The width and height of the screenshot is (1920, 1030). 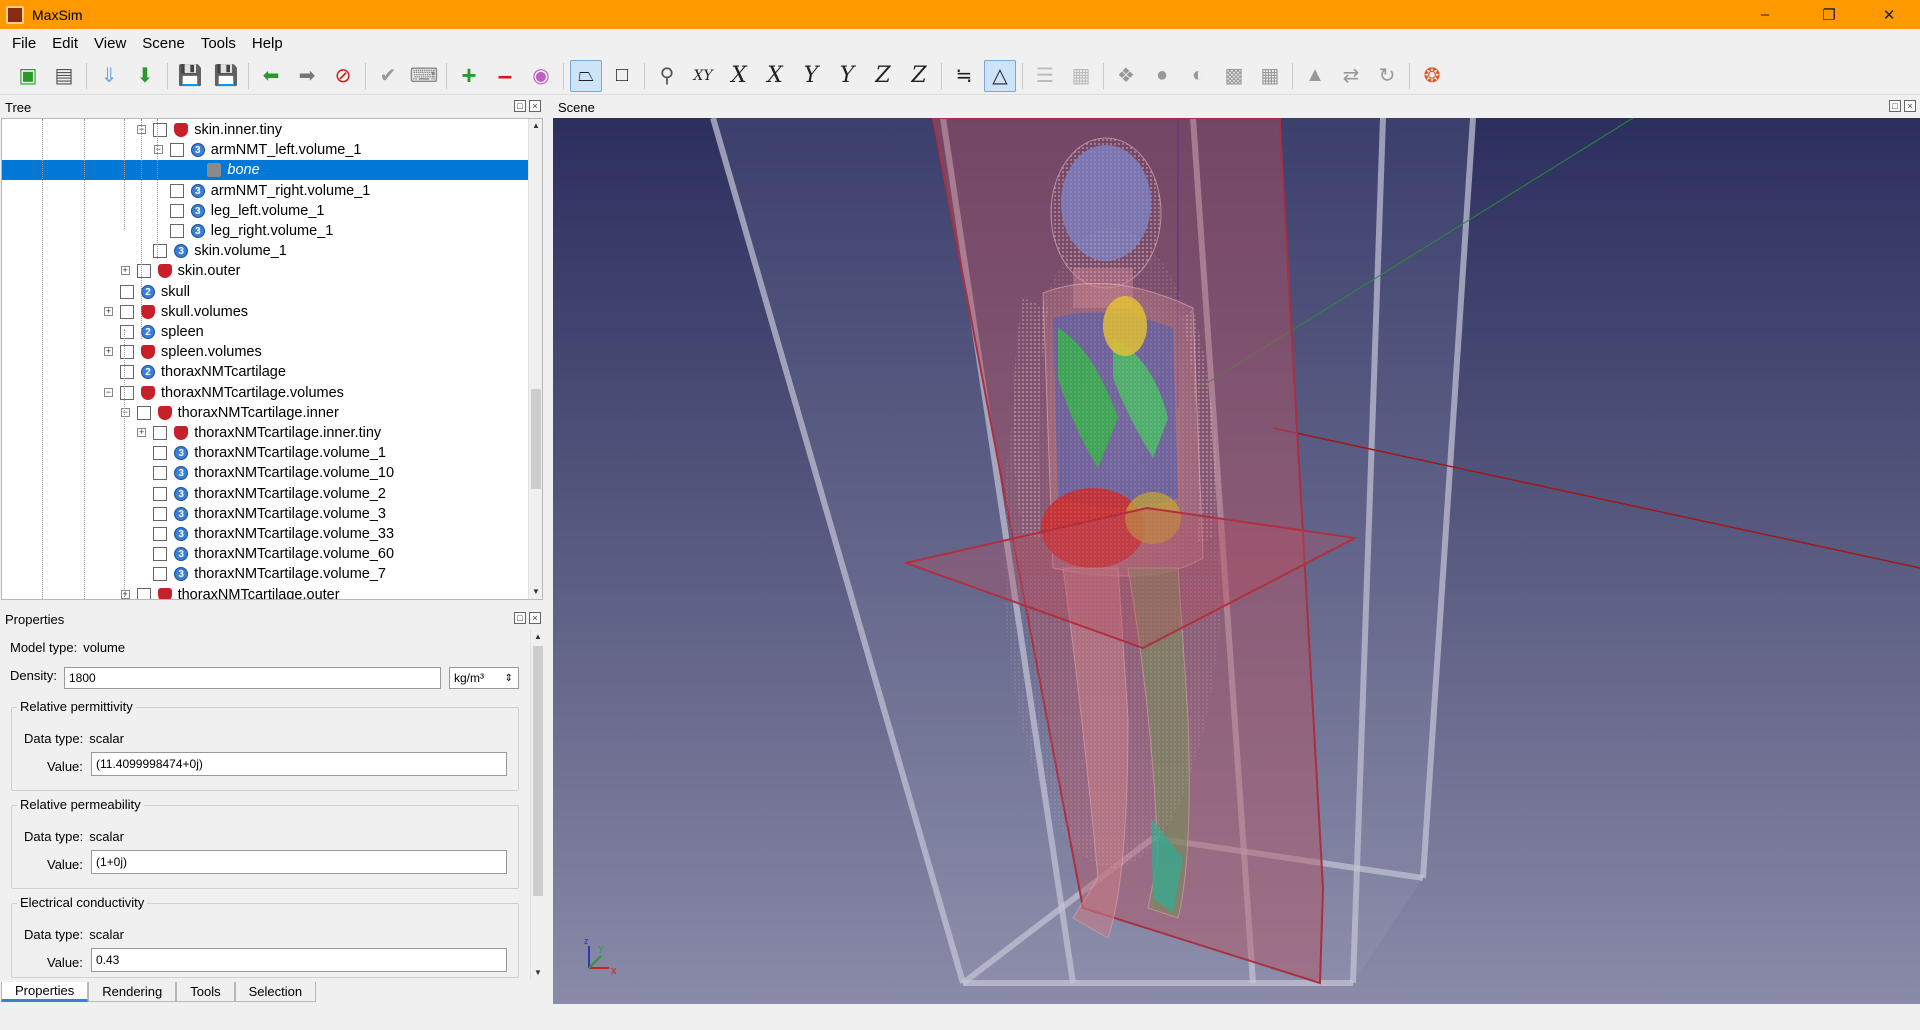 I want to click on tree-row: 3 thoraxNMTcartilage.volume_7, so click(x=266, y=574).